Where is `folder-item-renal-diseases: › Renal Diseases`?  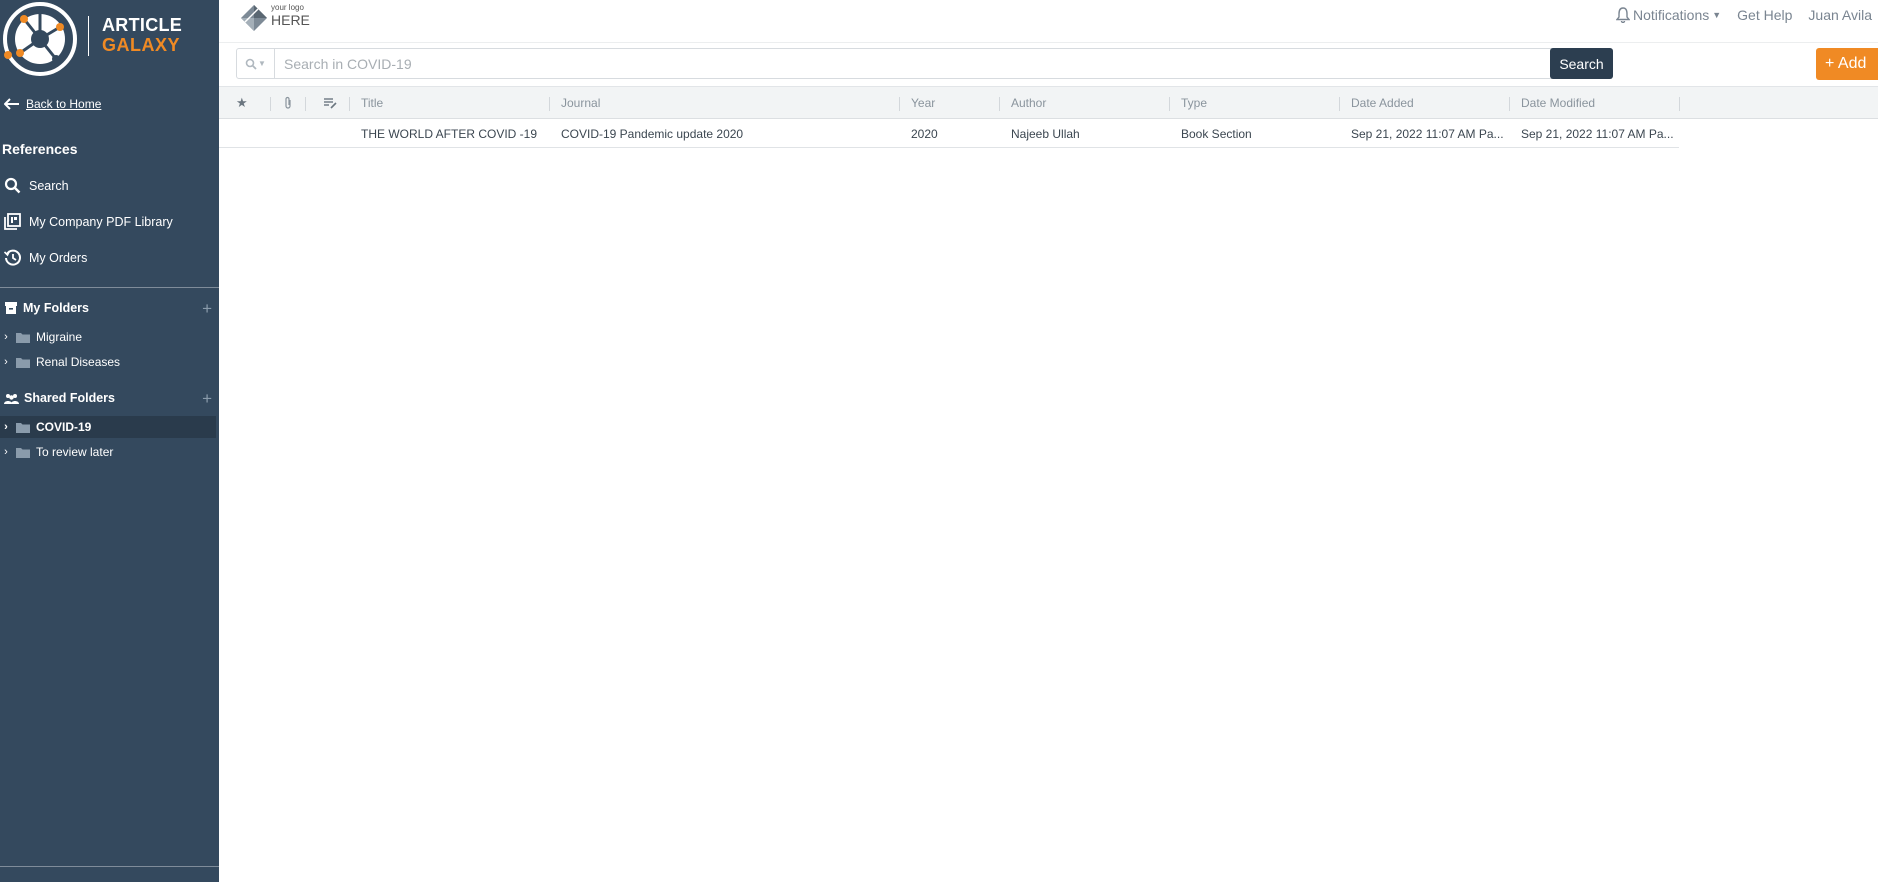 folder-item-renal-diseases: › Renal Diseases is located at coordinates (108, 362).